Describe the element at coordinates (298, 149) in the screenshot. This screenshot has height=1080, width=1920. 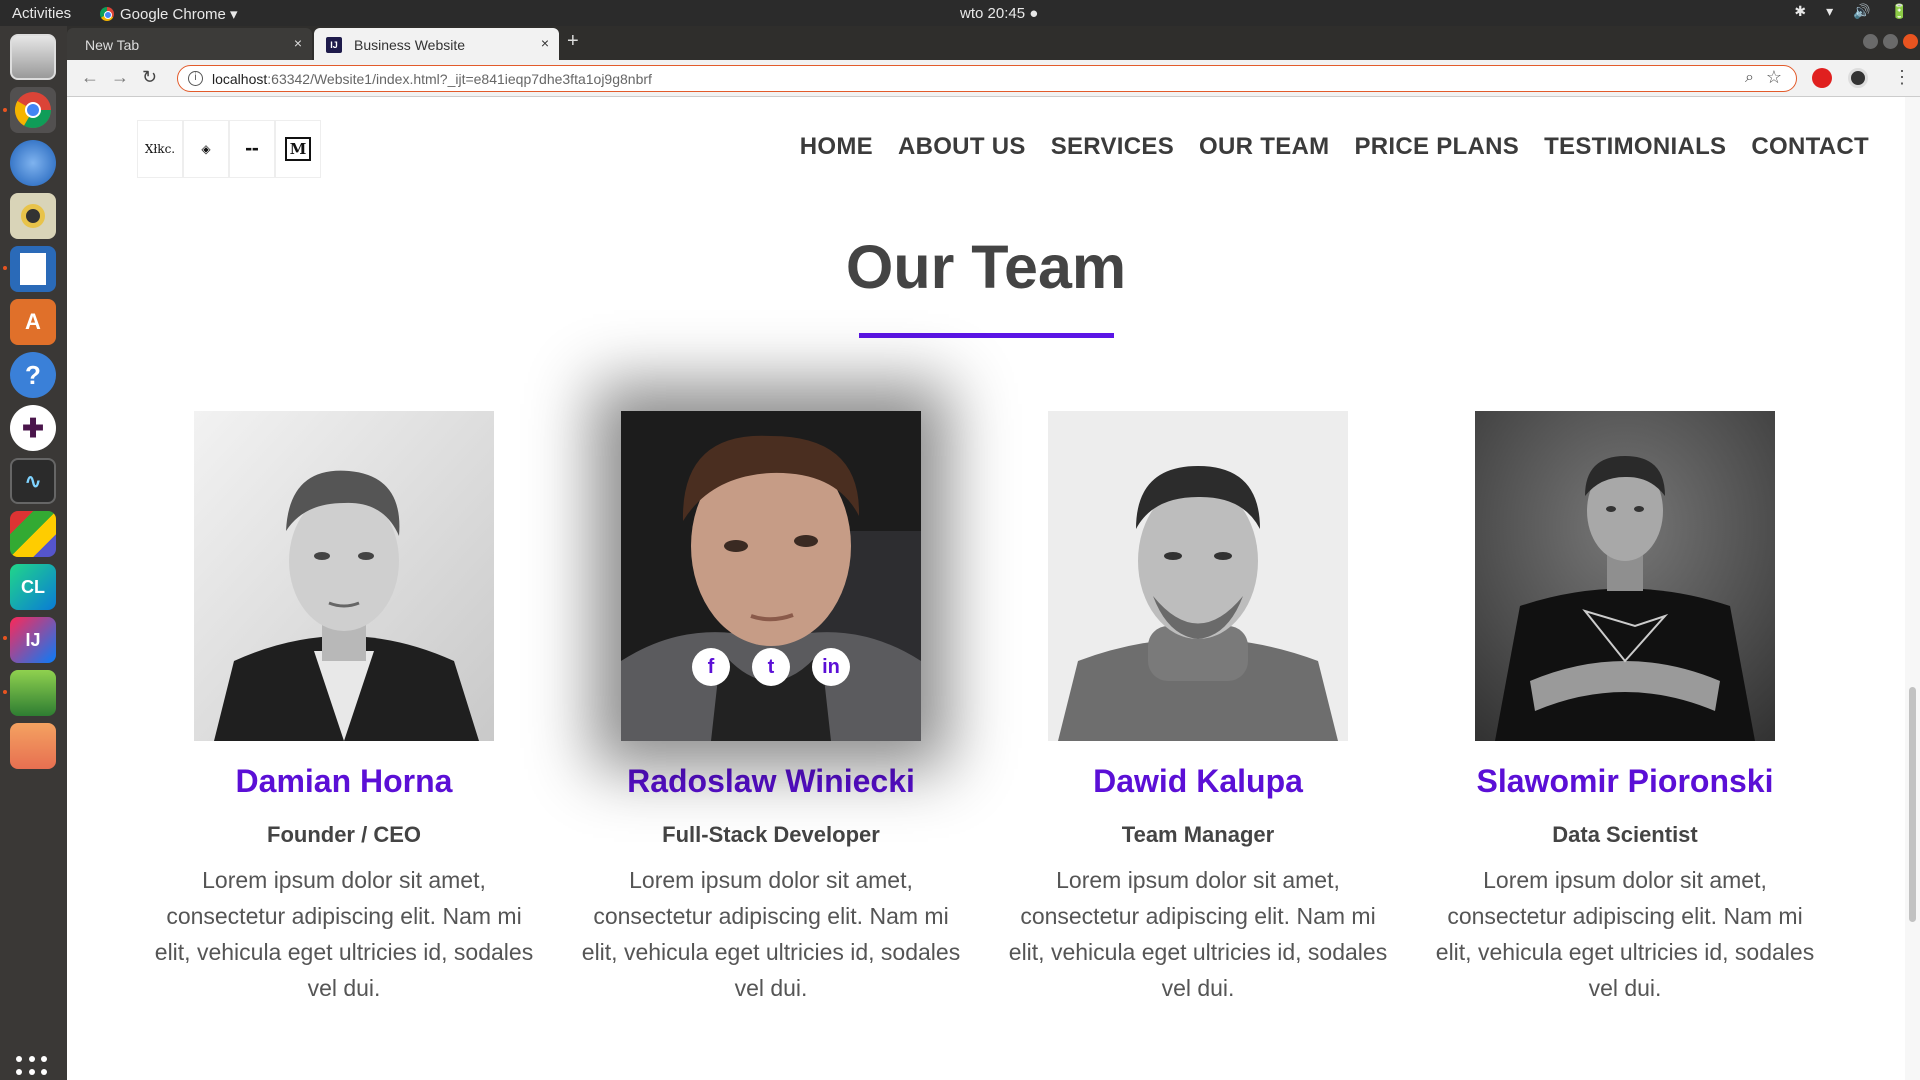
I see `logo-4: M` at that location.